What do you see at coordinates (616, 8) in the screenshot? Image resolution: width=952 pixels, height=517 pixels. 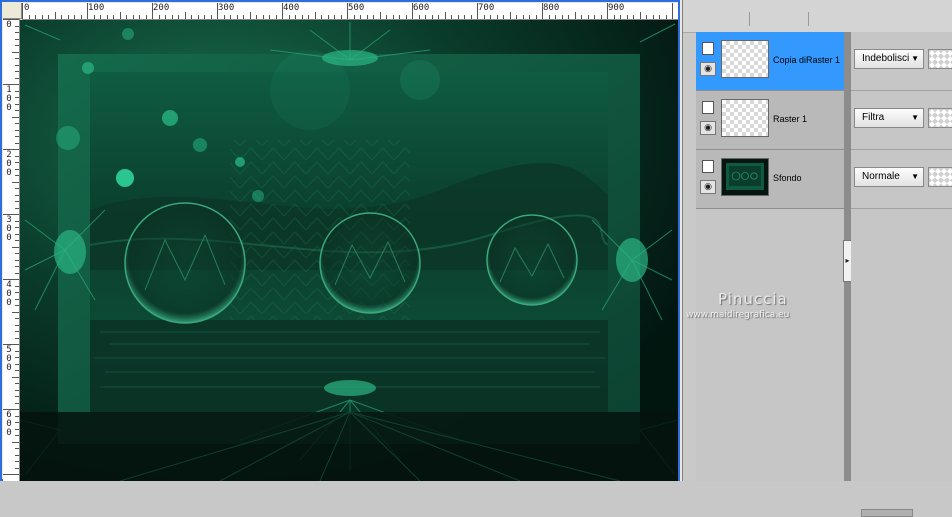 I see `ruler-label: 900` at bounding box center [616, 8].